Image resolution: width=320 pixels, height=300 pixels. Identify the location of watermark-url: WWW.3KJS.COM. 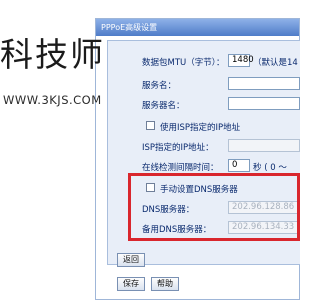
(52, 100).